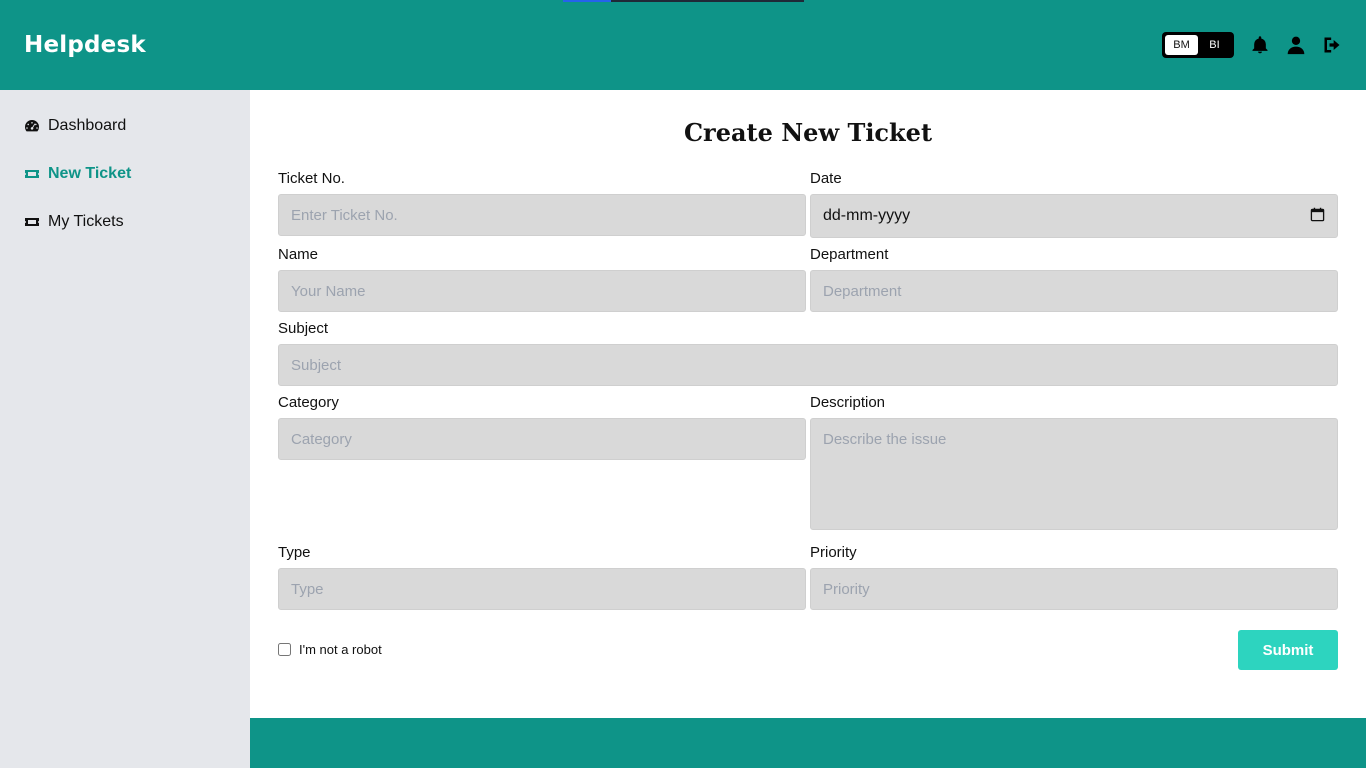  What do you see at coordinates (1296, 45) in the screenshot?
I see `user-icon` at bounding box center [1296, 45].